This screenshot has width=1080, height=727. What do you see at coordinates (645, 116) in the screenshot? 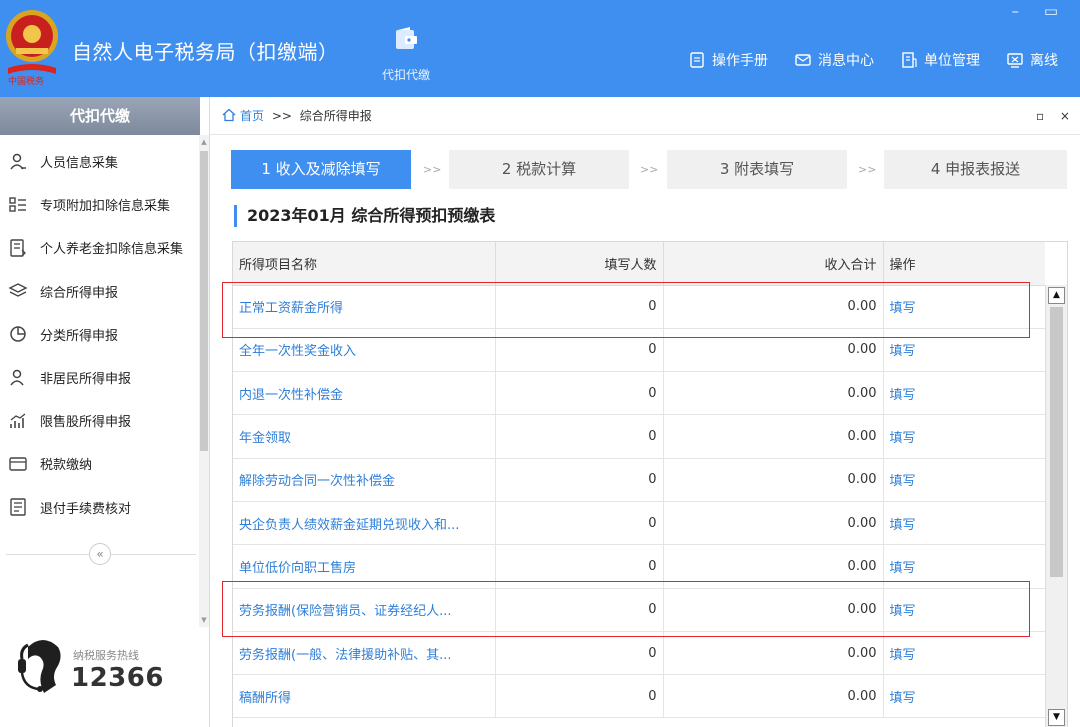
I see `breadcrumb: 首页 >> 综合所得申报 ▫ ×` at bounding box center [645, 116].